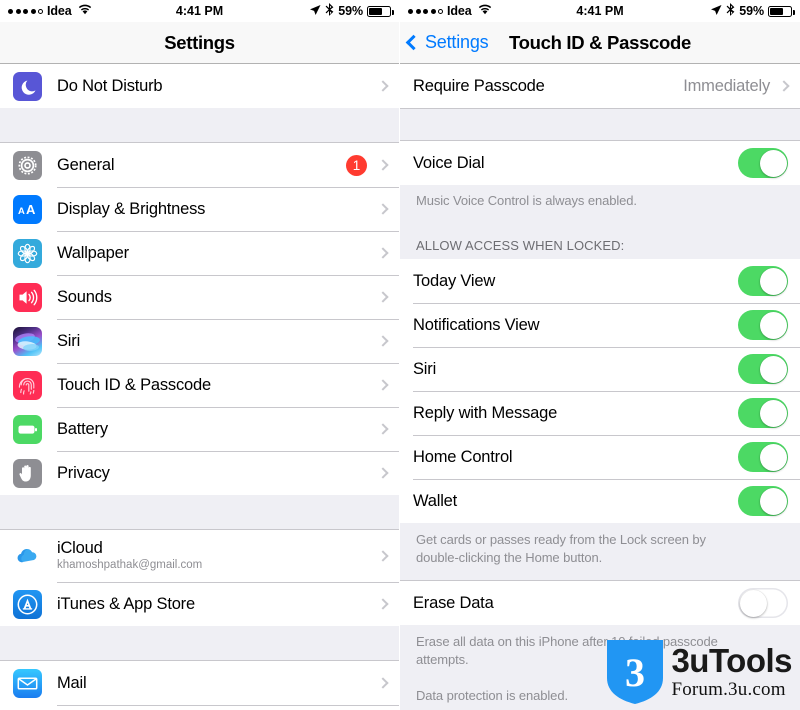 This screenshot has width=800, height=710. Describe the element at coordinates (85, 11) in the screenshot. I see `wifi-icon` at that location.